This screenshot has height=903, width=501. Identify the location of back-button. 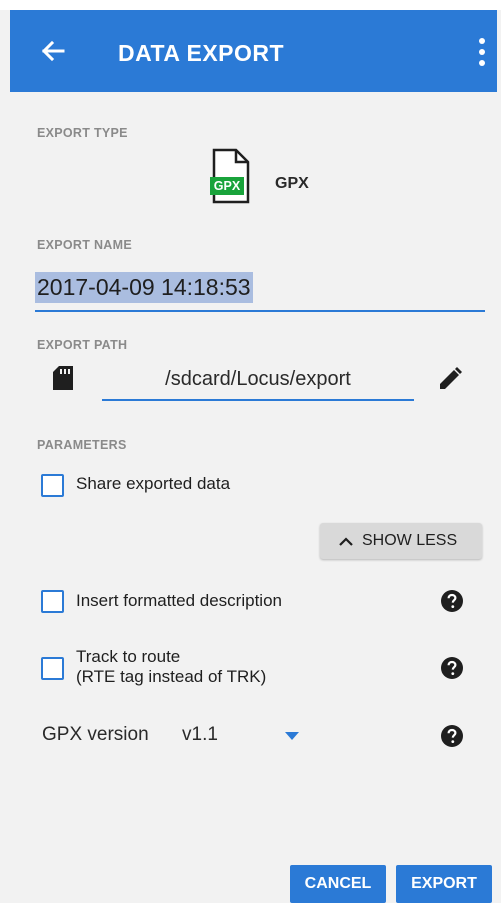
(53, 51).